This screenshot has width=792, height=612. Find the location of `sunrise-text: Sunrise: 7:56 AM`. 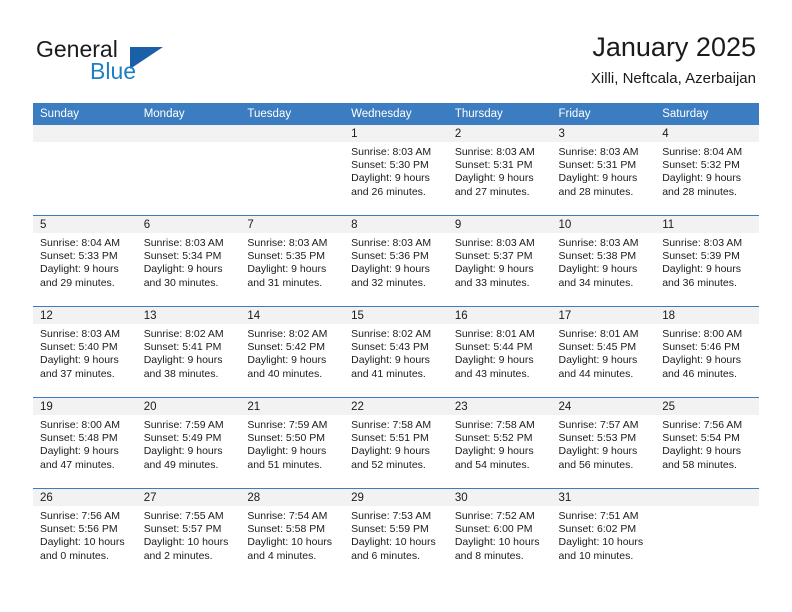

sunrise-text: Sunrise: 7:56 AM is located at coordinates (80, 516).